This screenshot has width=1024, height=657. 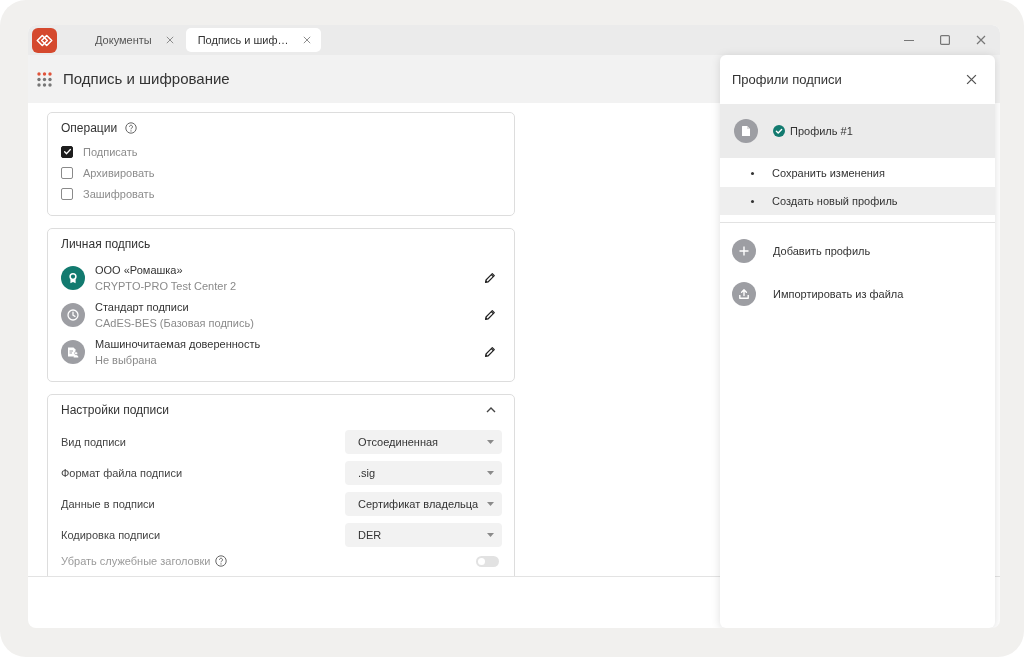 What do you see at coordinates (166, 286) in the screenshot?
I see `item-subtitle: CRYPTO-PRO Test Center 2` at bounding box center [166, 286].